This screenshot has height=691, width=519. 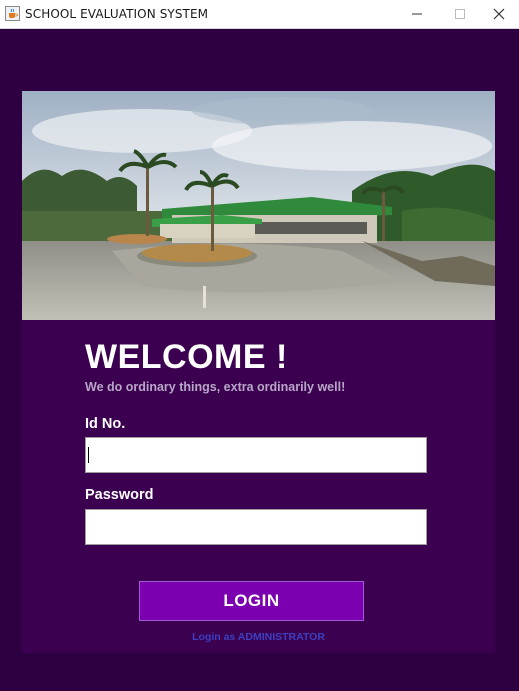 I want to click on java-cup-icon, so click(x=12, y=13).